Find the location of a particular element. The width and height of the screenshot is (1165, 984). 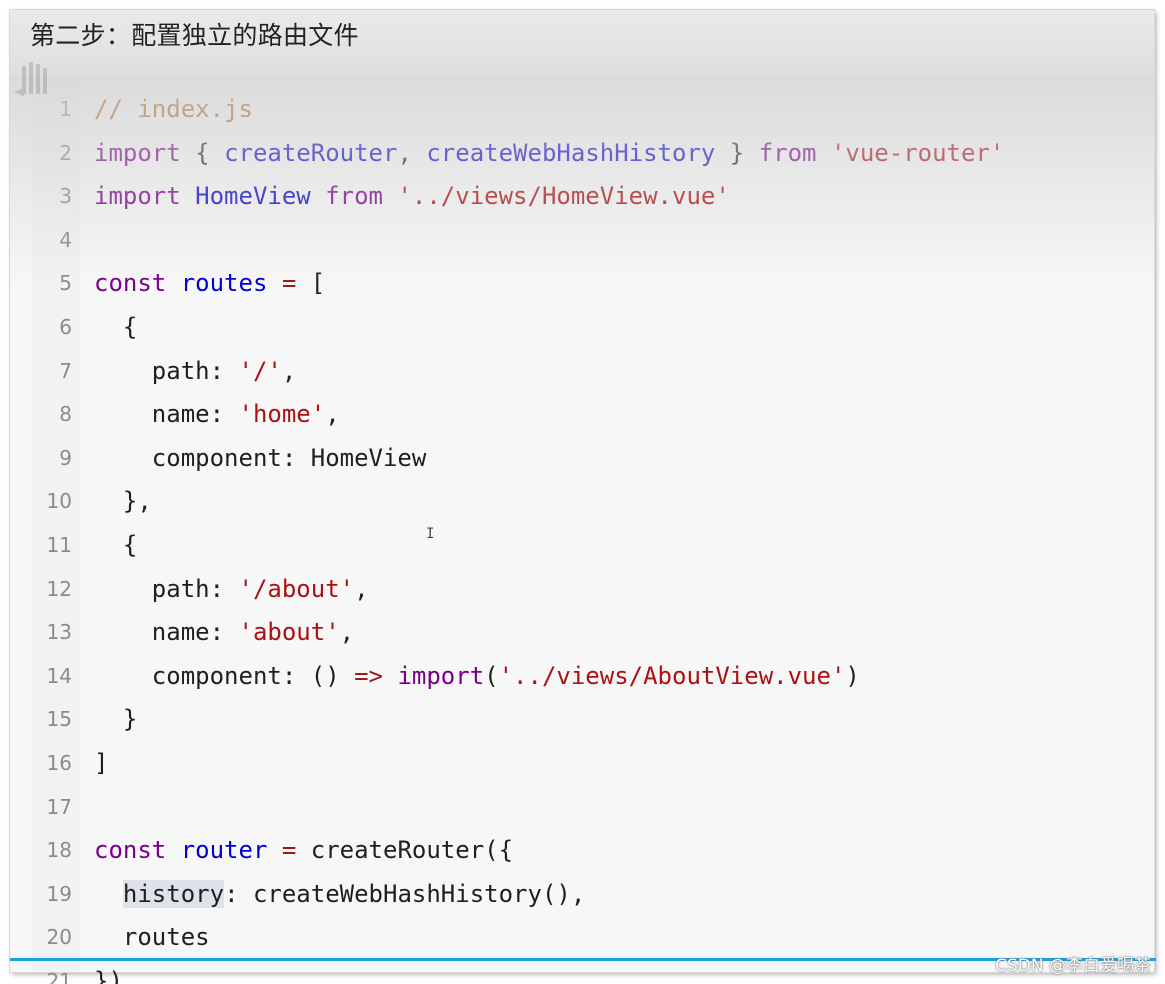

code-text: path: '/', is located at coordinates (195, 372).